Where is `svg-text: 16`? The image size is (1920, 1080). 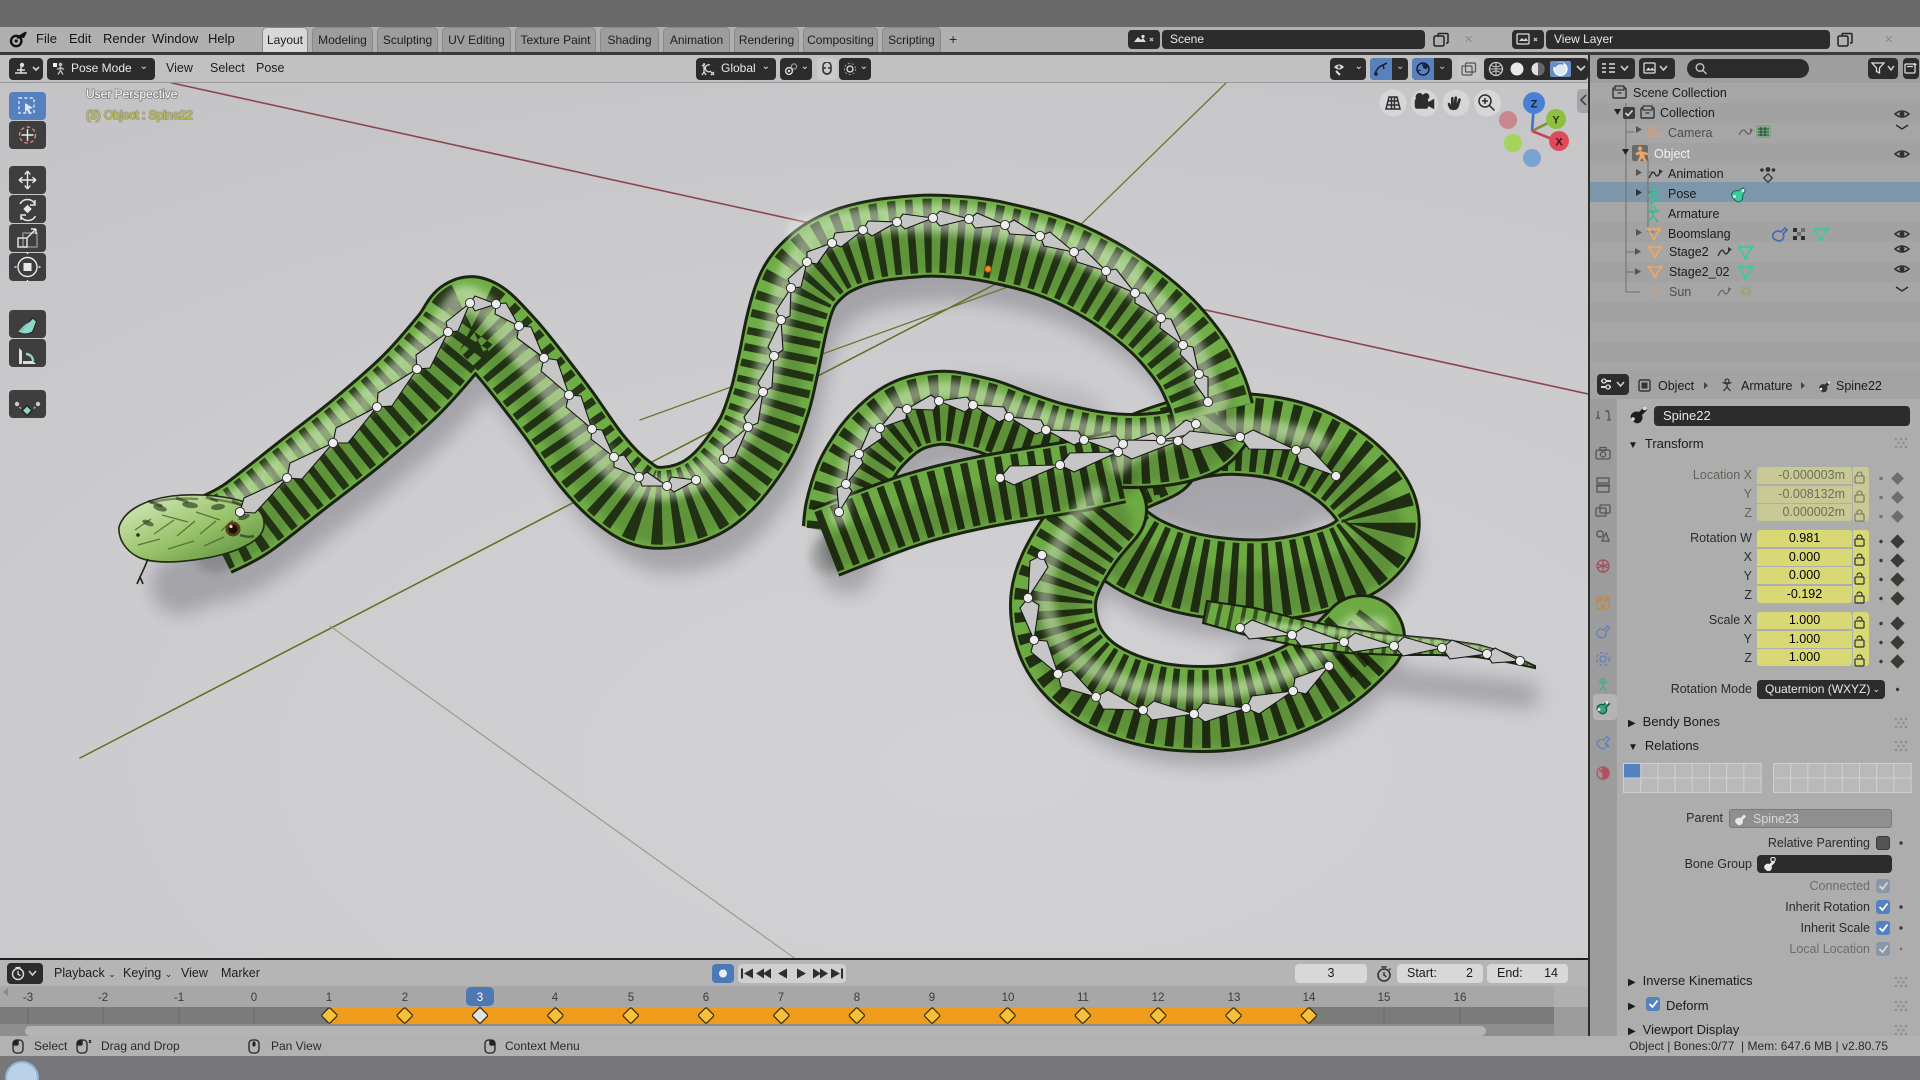
svg-text: 16 is located at coordinates (1460, 998).